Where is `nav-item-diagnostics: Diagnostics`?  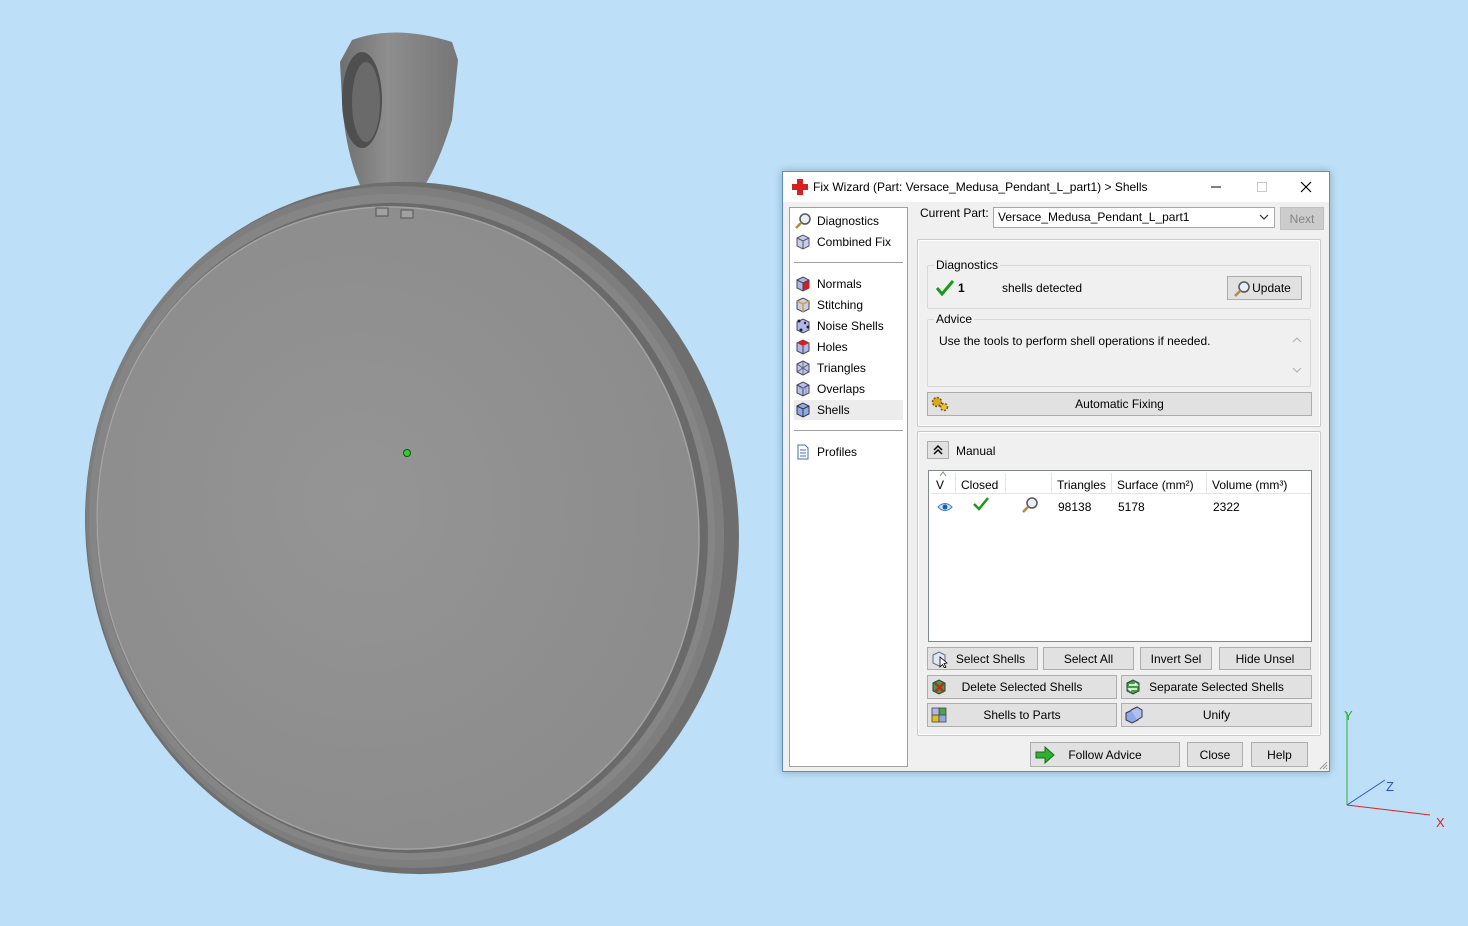
nav-item-diagnostics: Diagnostics is located at coordinates (848, 221).